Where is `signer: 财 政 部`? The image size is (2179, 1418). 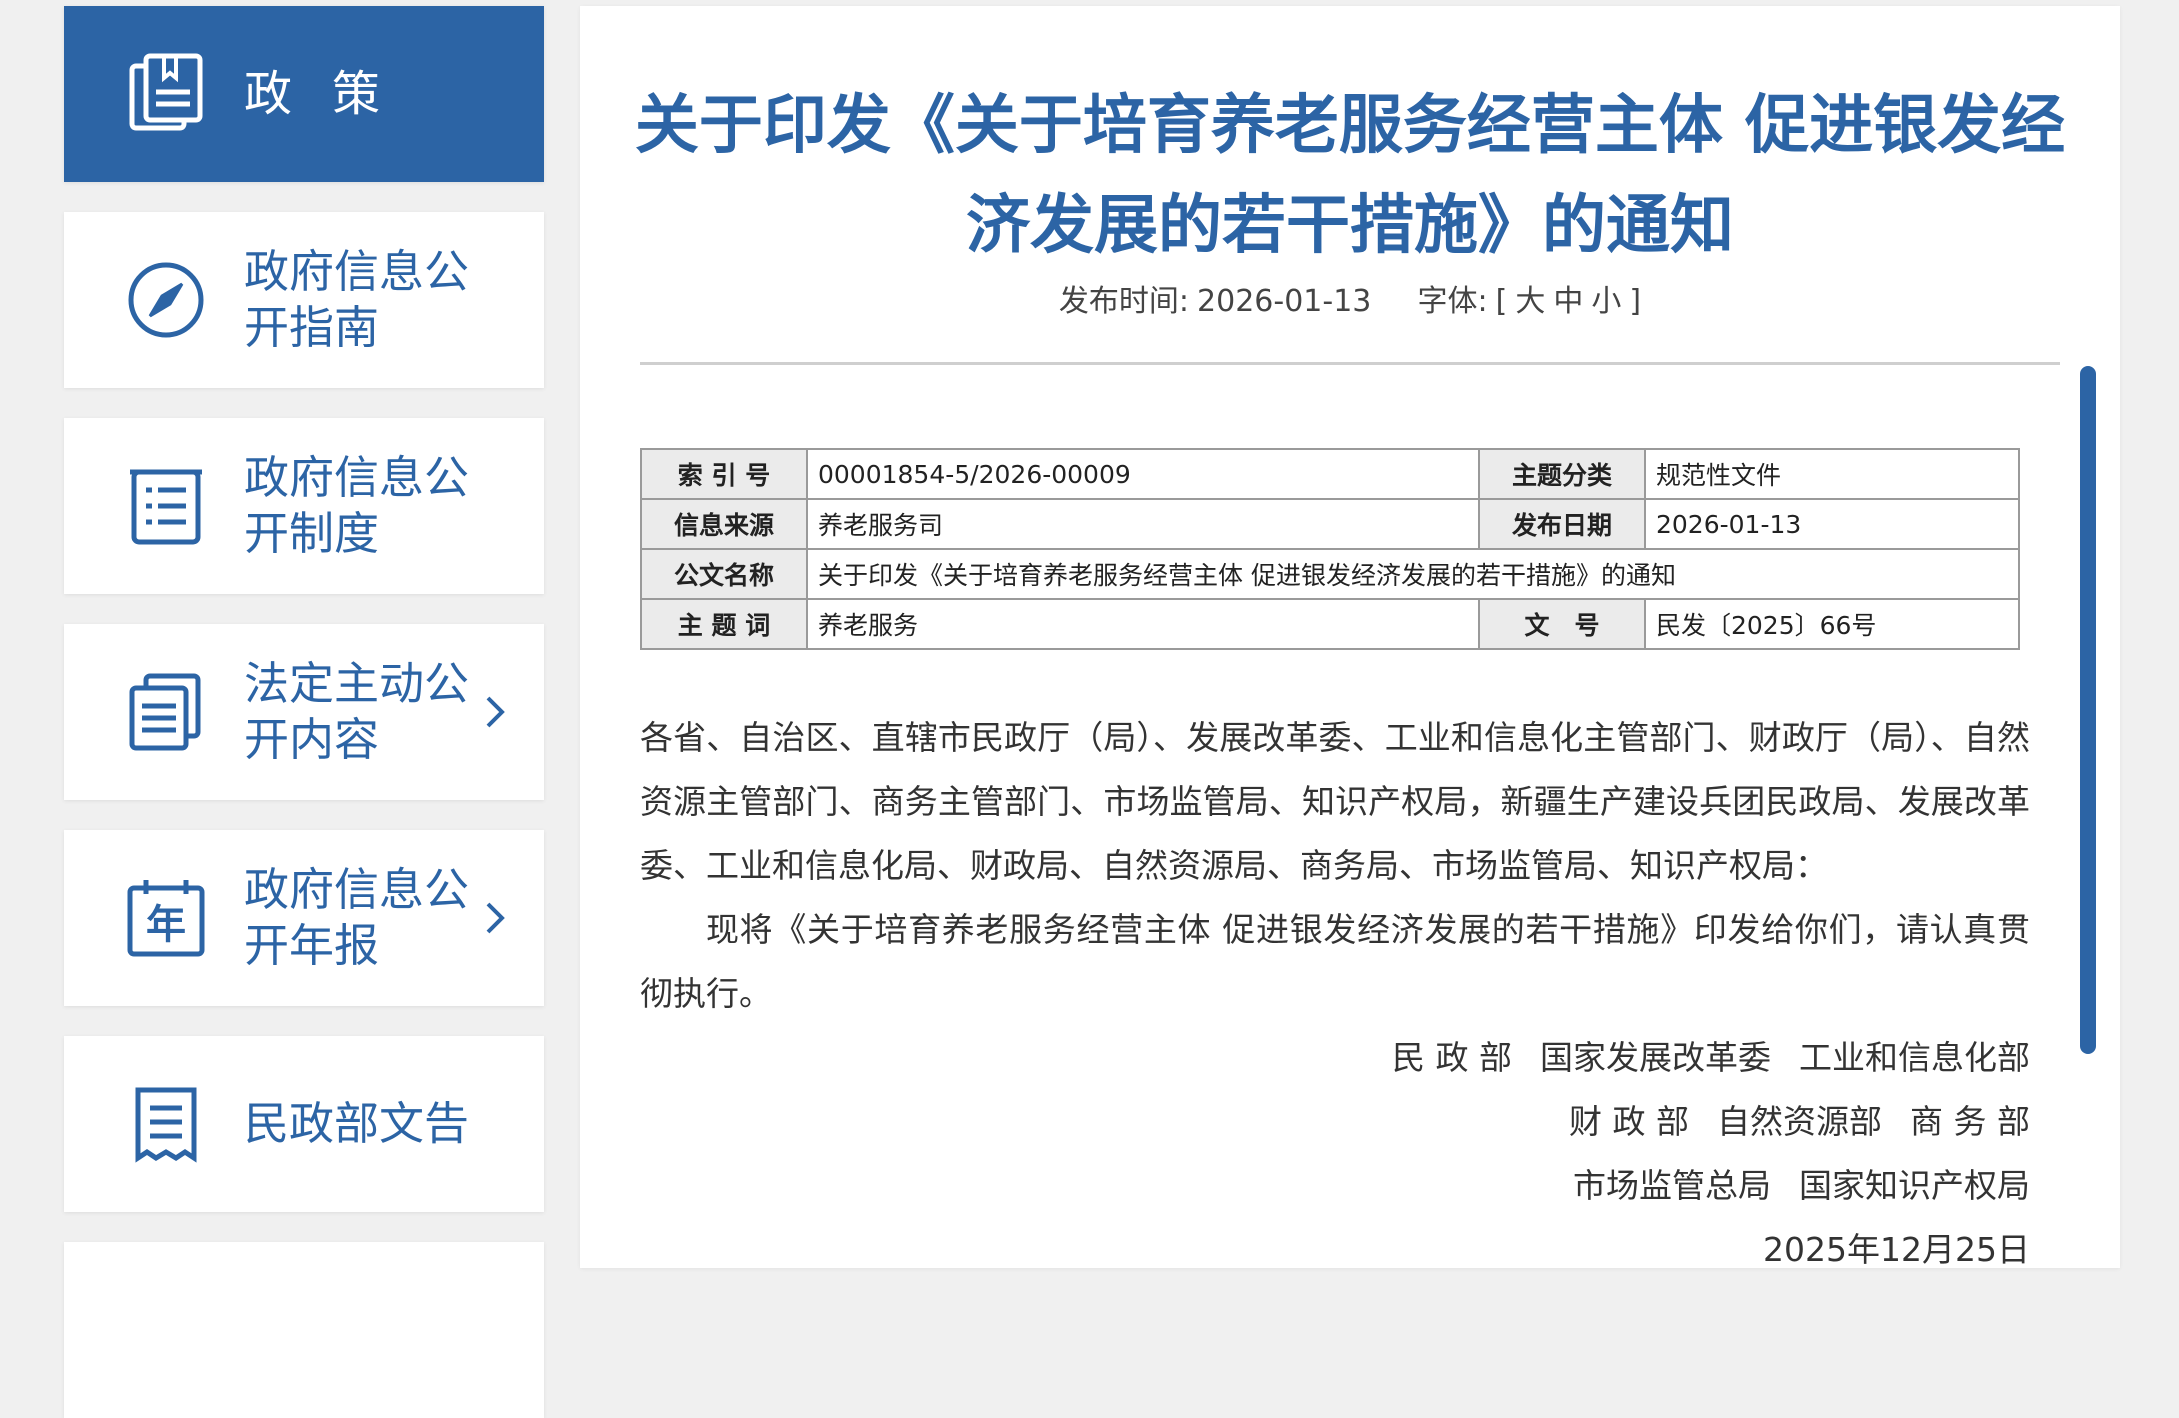 signer: 财 政 部 is located at coordinates (1629, 1121).